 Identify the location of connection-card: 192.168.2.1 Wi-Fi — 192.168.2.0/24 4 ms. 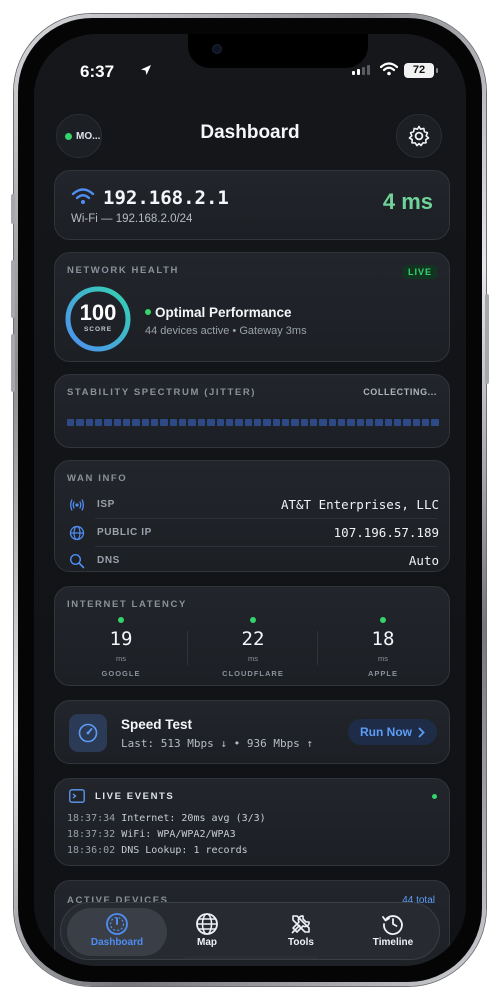
(252, 205).